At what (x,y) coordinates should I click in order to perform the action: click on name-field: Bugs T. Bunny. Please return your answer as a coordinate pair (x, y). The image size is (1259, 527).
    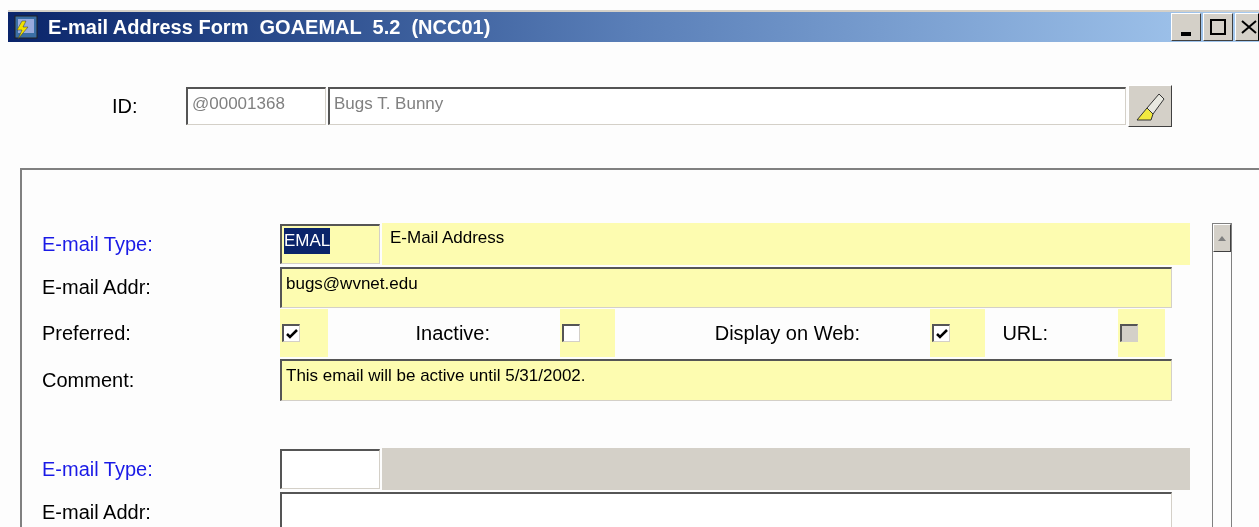
    Looking at the image, I should click on (727, 106).